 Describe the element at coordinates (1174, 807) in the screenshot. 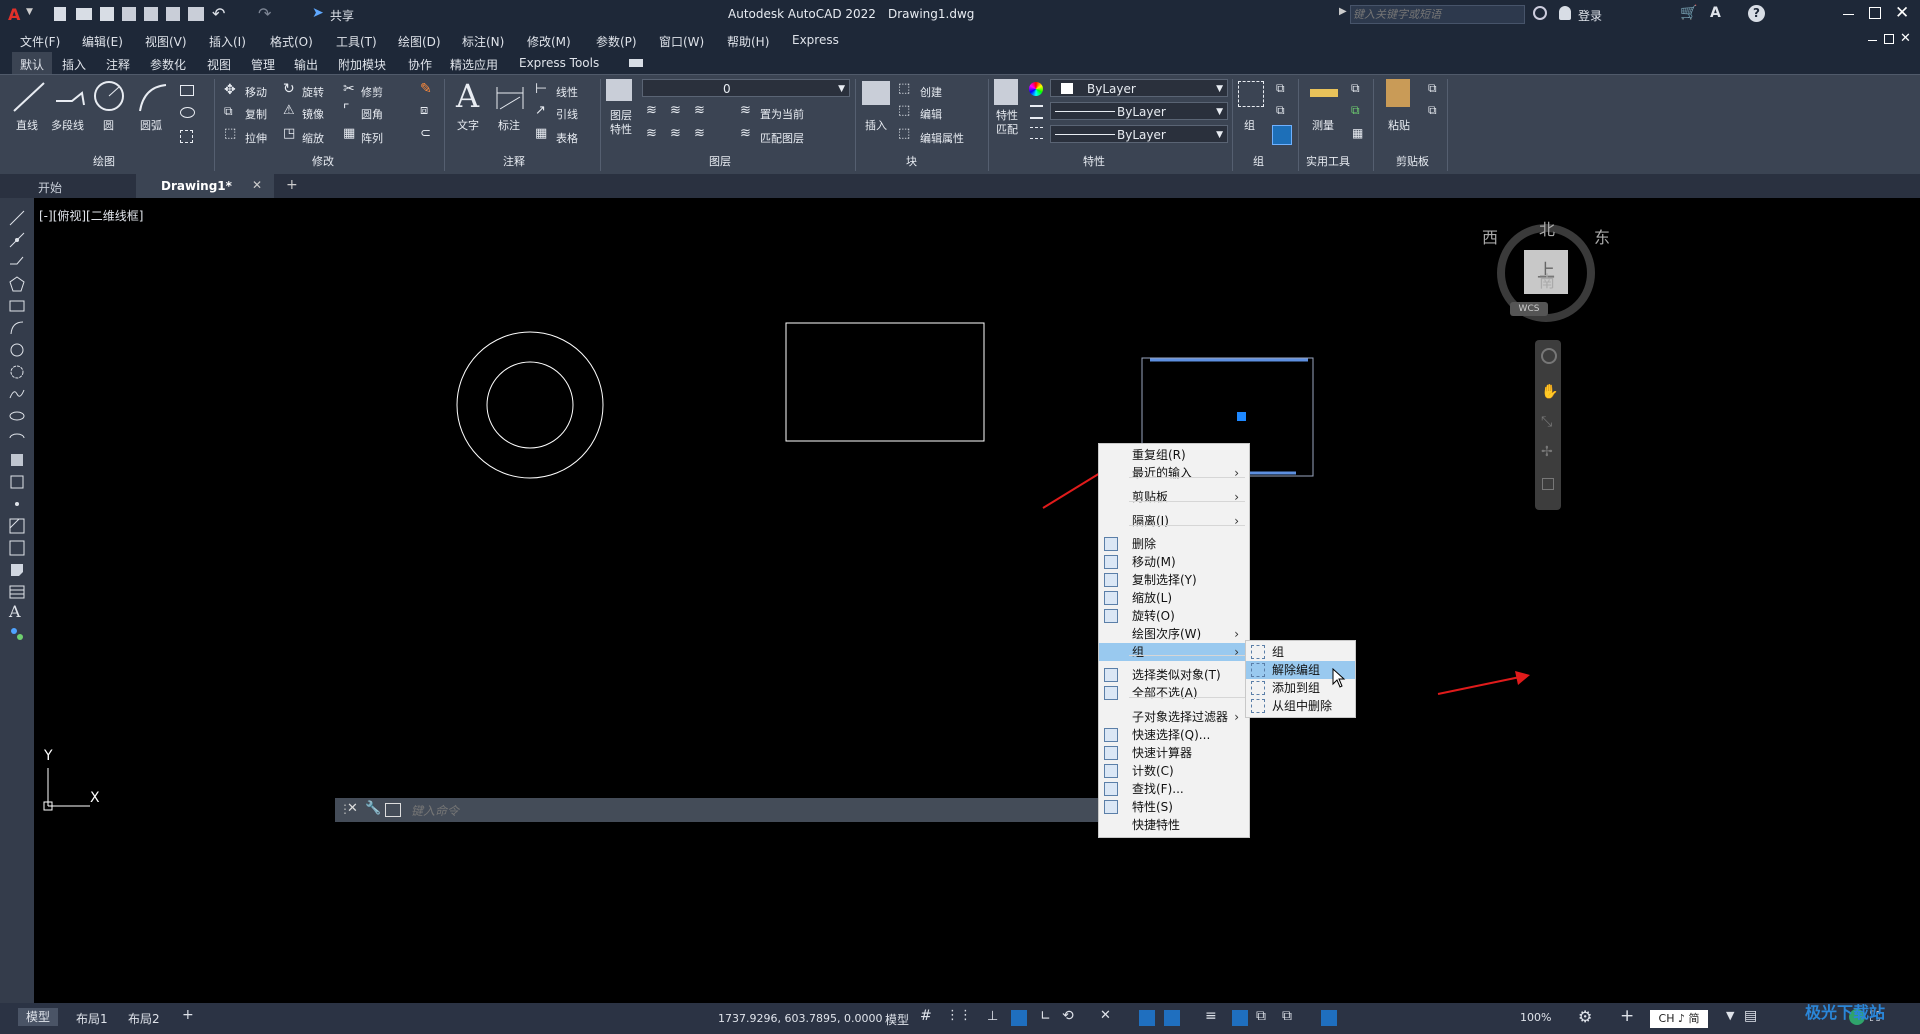

I see `context-menu-item: 特性(S)` at that location.